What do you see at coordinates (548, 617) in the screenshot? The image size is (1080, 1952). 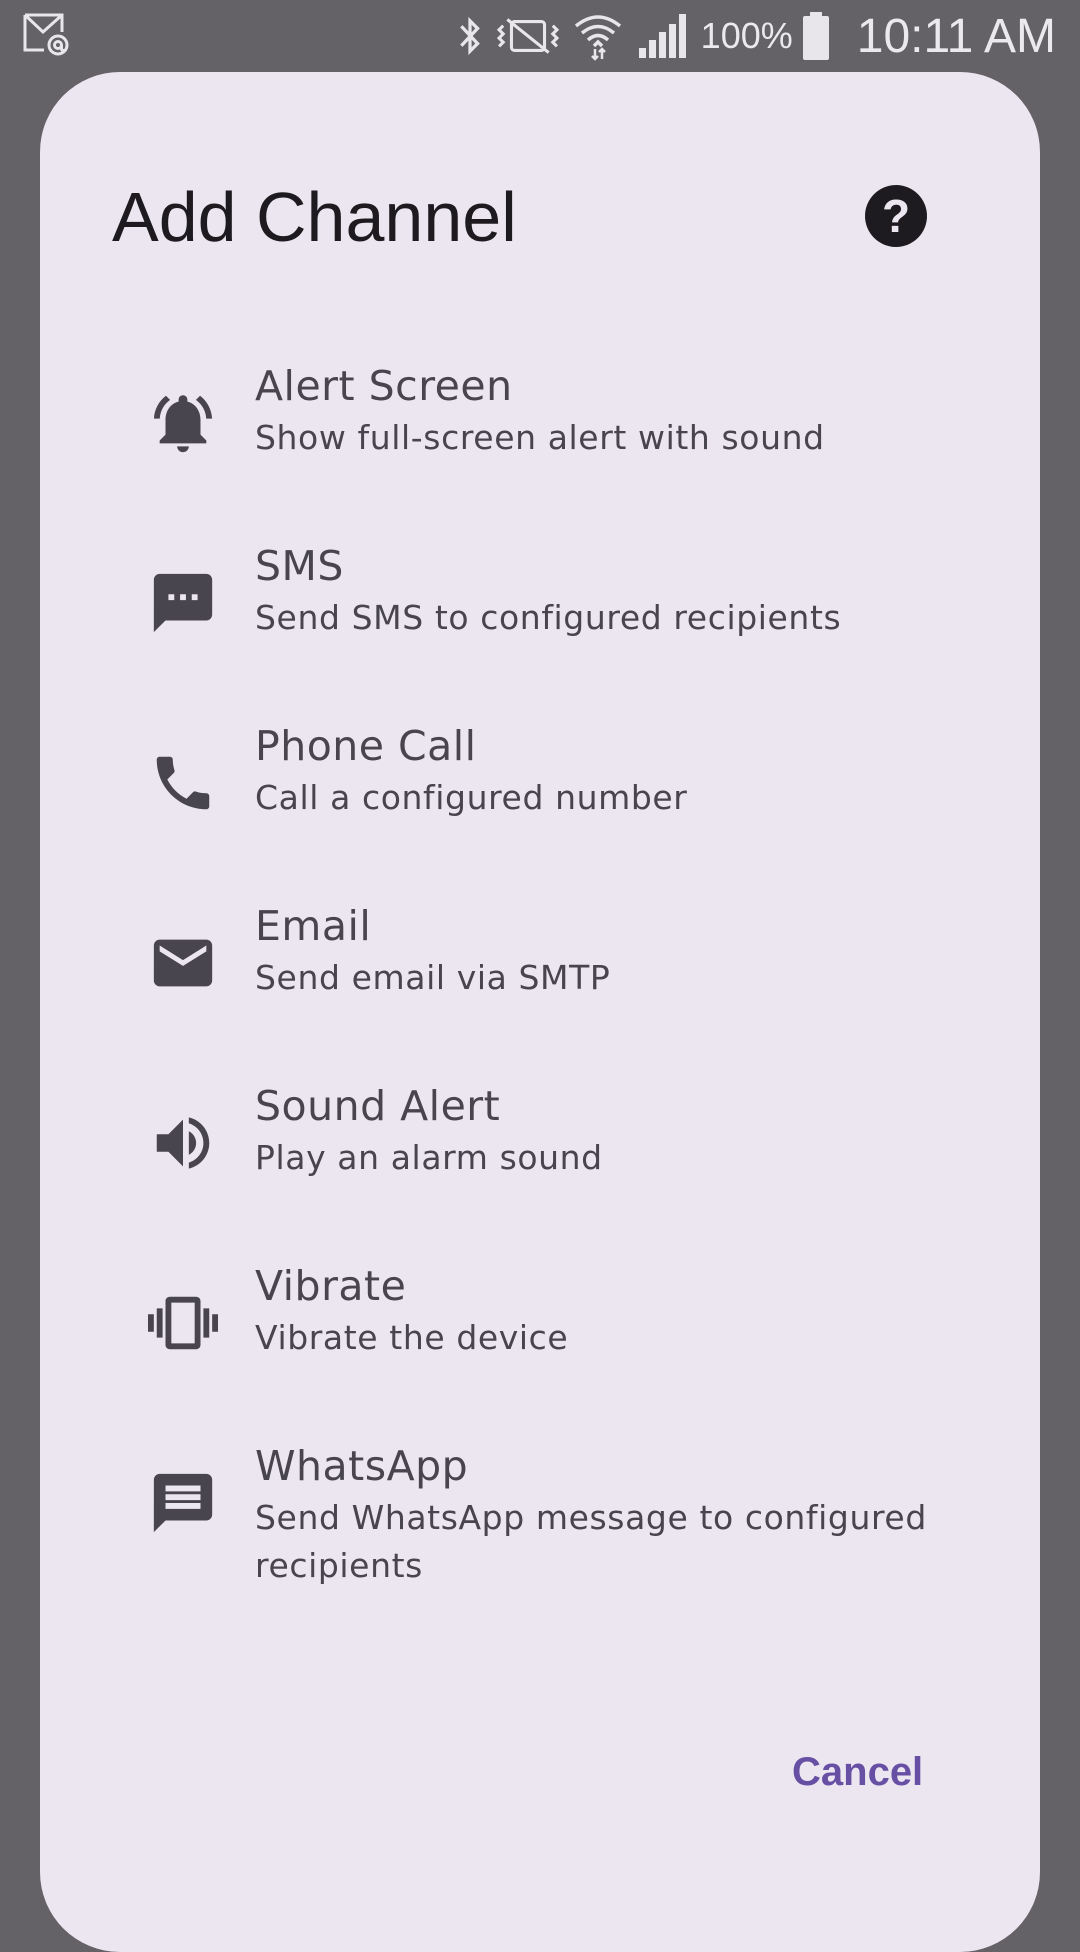 I see `channel-subtitle: Send SMS to configured recipients` at bounding box center [548, 617].